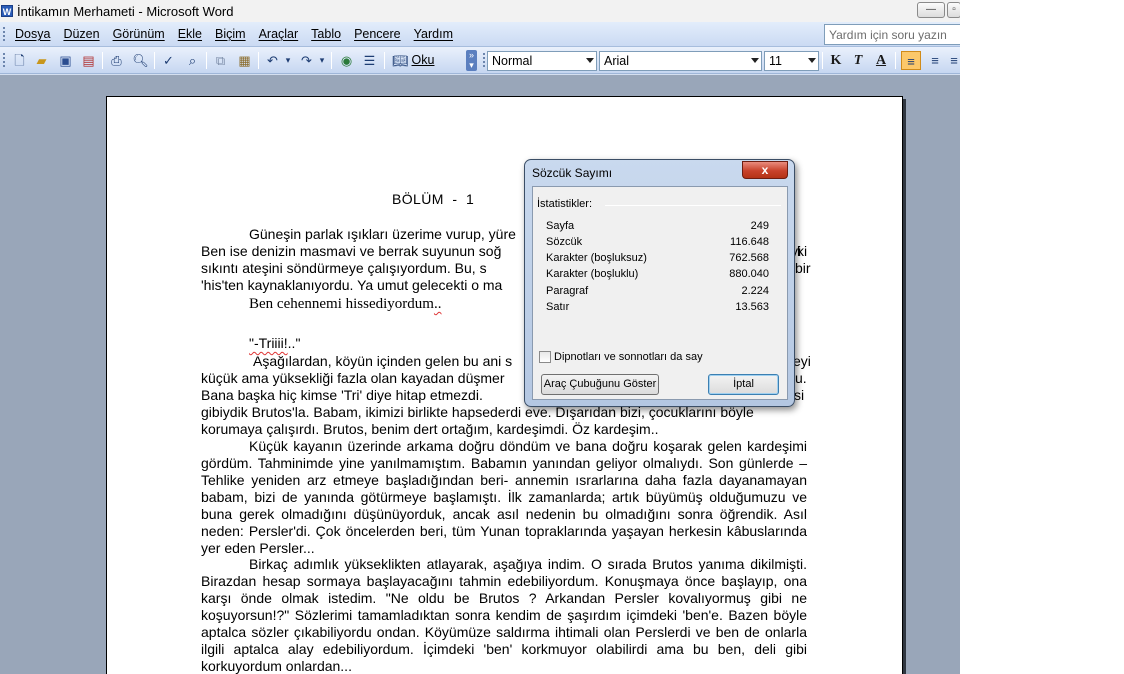  What do you see at coordinates (560, 226) in the screenshot?
I see `stat-label: Sayfa` at bounding box center [560, 226].